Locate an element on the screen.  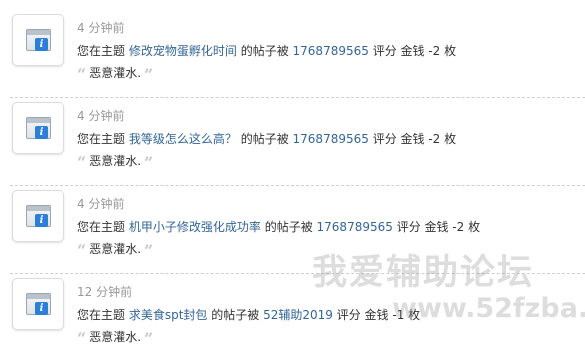
notice-message: 您在主题 求美食spt封包 的帖子被 52辅助2019 评分 金钱 -1 枚 is located at coordinates (248, 314).